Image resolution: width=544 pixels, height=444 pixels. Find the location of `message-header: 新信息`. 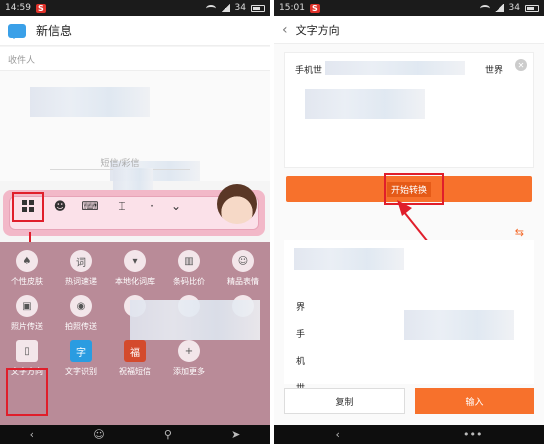

message-header: 新信息 is located at coordinates (135, 31).